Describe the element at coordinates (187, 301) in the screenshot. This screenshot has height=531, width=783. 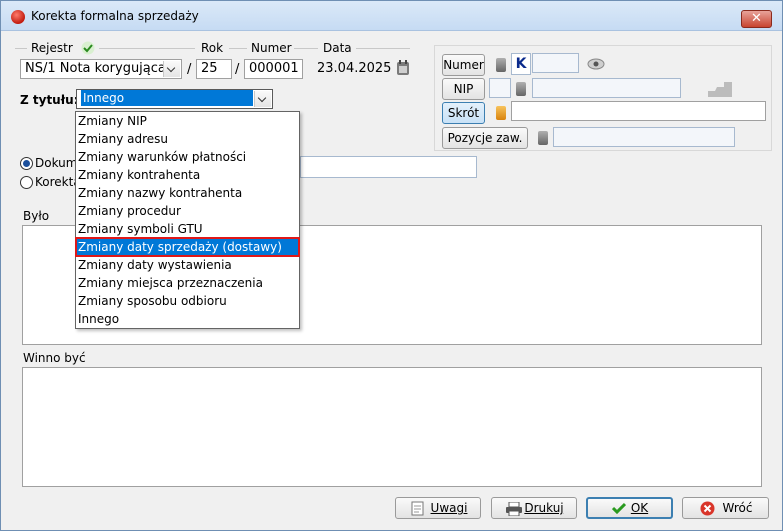
I see `dropdown-item: Zmiany sposobu odbioru` at that location.